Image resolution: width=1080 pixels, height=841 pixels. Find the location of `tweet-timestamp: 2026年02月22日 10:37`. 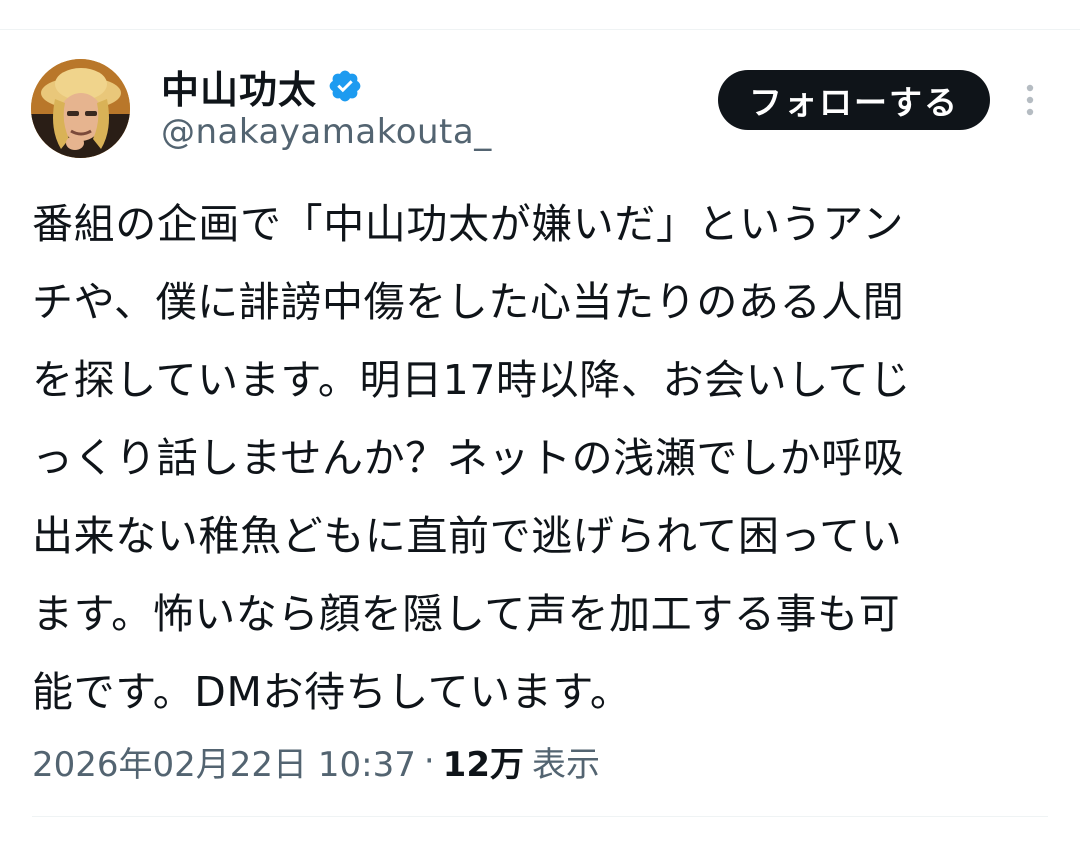

tweet-timestamp: 2026年02月22日 10:37 is located at coordinates (224, 761).